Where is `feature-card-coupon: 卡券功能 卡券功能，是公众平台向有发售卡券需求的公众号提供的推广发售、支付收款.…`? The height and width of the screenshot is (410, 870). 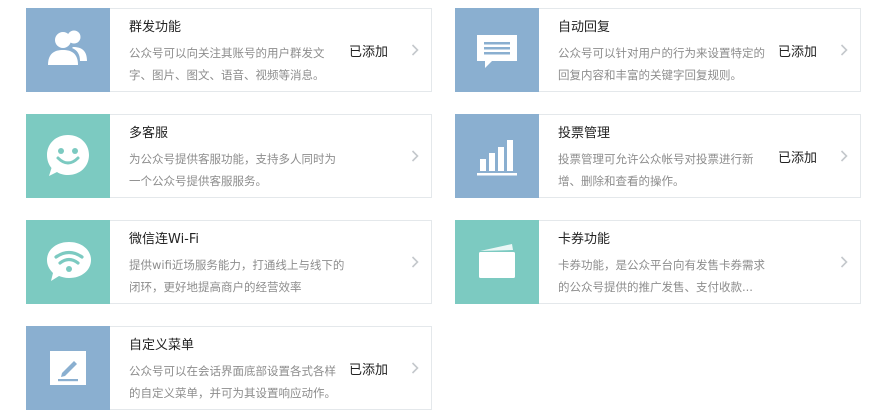
feature-card-coupon: 卡券功能 卡券功能，是公众平台向有发售卡券需求的公众号提供的推广发售、支付收款.… is located at coordinates (658, 262).